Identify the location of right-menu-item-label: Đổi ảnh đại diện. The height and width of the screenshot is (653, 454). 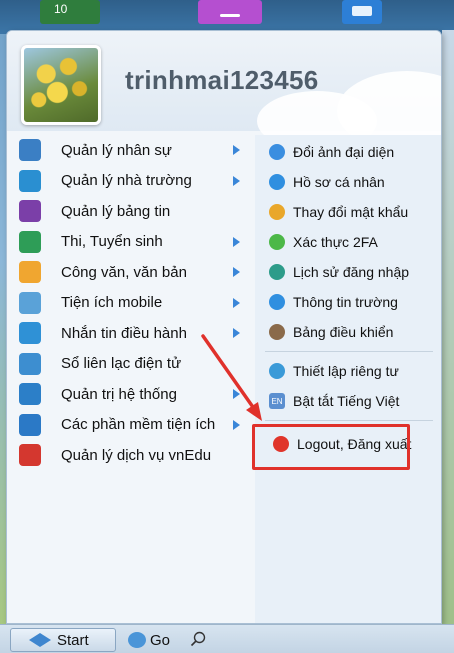
(344, 152).